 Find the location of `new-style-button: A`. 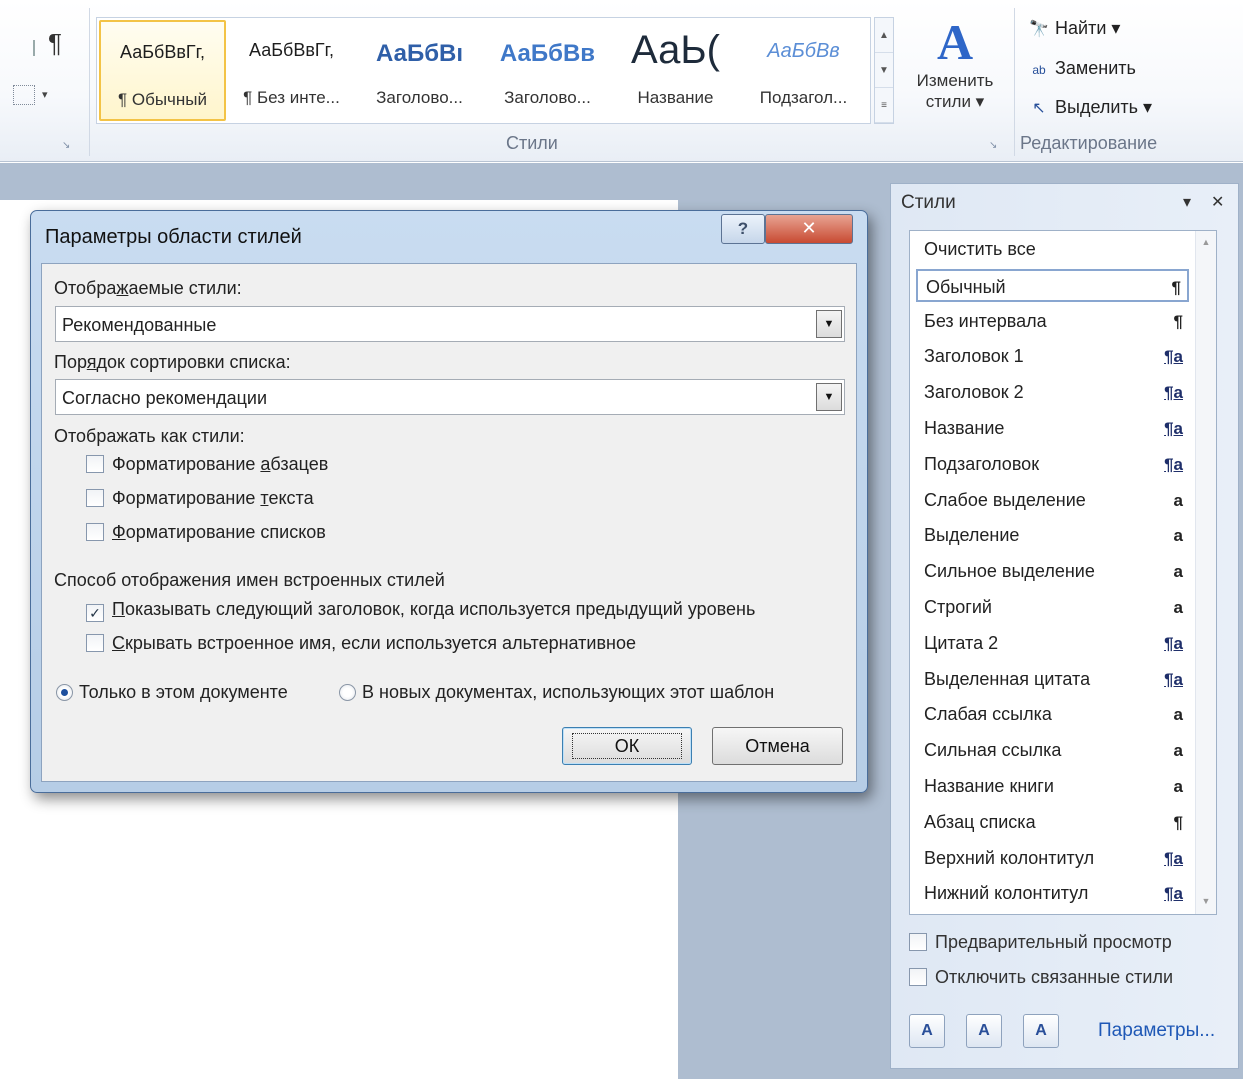

new-style-button: A is located at coordinates (927, 1031).